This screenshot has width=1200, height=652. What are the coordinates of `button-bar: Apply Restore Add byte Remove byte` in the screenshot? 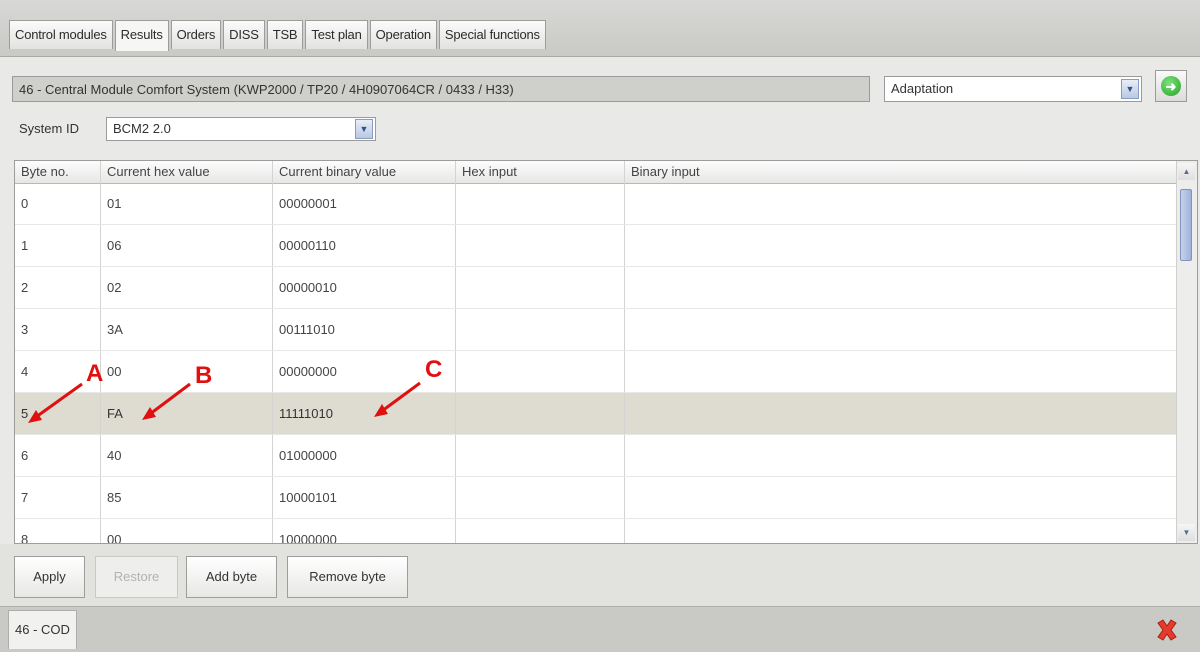 It's located at (600, 575).